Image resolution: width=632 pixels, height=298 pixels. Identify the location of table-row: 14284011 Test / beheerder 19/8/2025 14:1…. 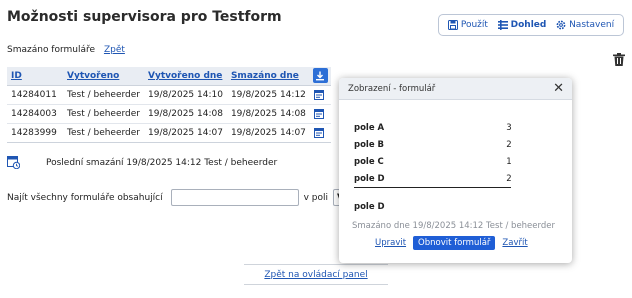
(169, 95).